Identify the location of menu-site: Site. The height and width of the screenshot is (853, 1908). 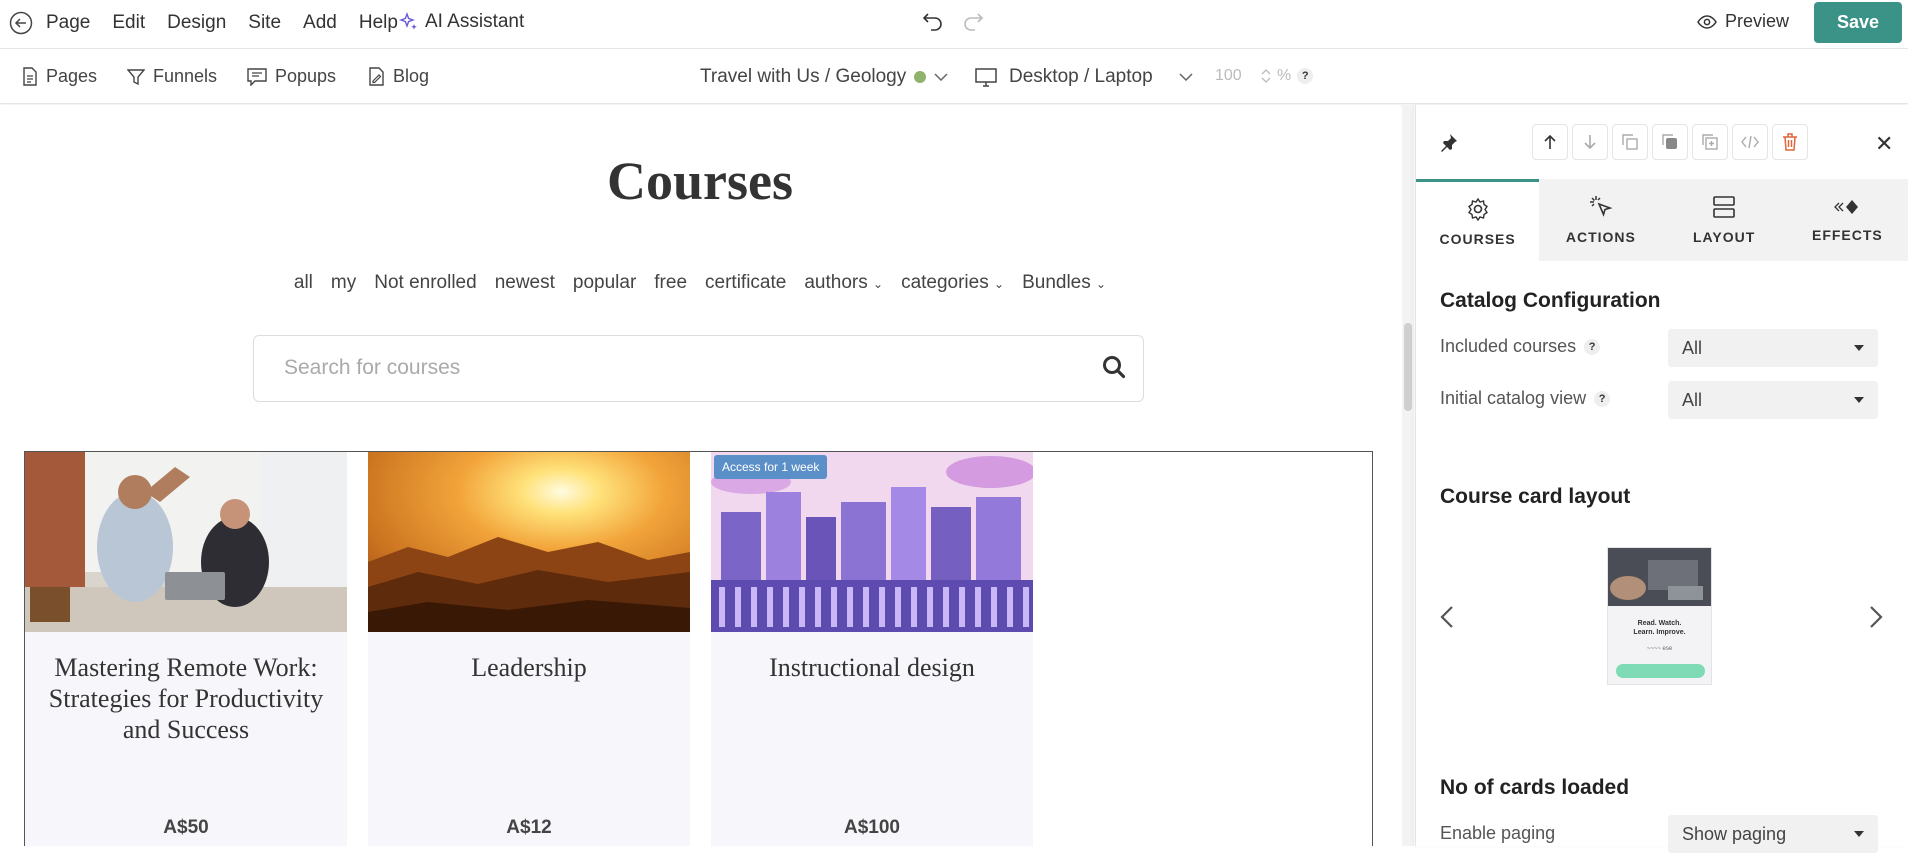
(264, 23).